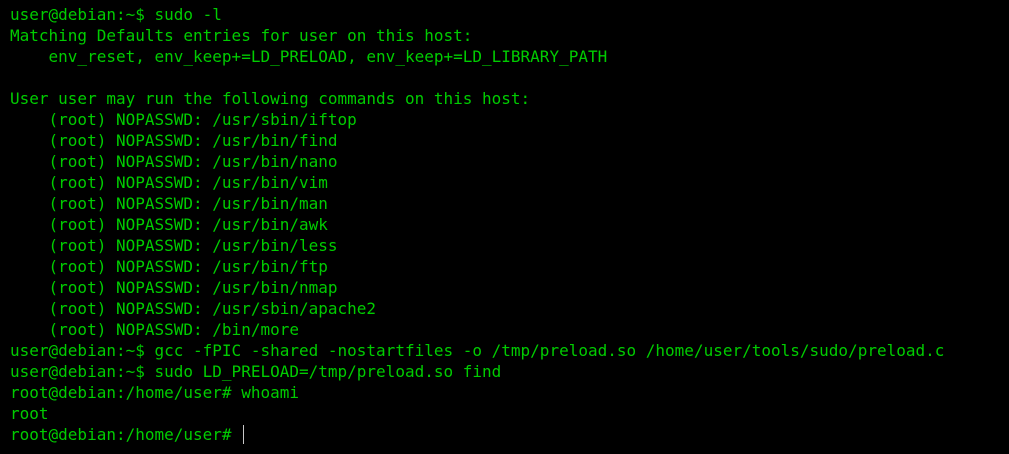 This screenshot has width=1009, height=454. Describe the element at coordinates (154, 329) in the screenshot. I see `output-line: (root) NOPASSWD: /bin/more` at that location.